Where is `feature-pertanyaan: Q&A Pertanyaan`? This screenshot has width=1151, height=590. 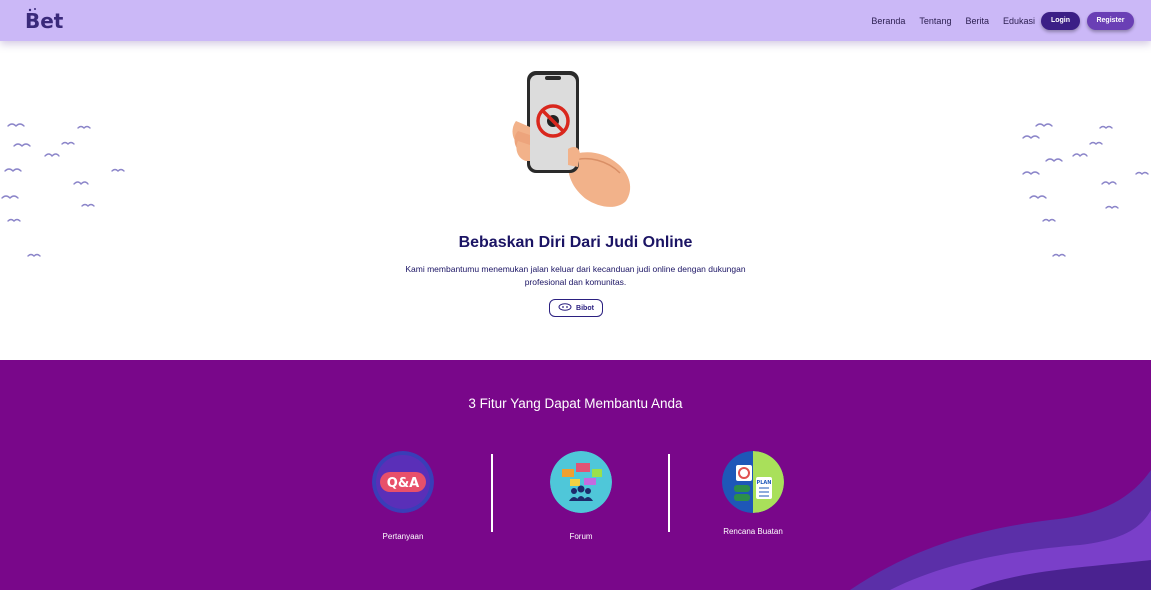
feature-pertanyaan: Q&A Pertanyaan is located at coordinates (403, 496).